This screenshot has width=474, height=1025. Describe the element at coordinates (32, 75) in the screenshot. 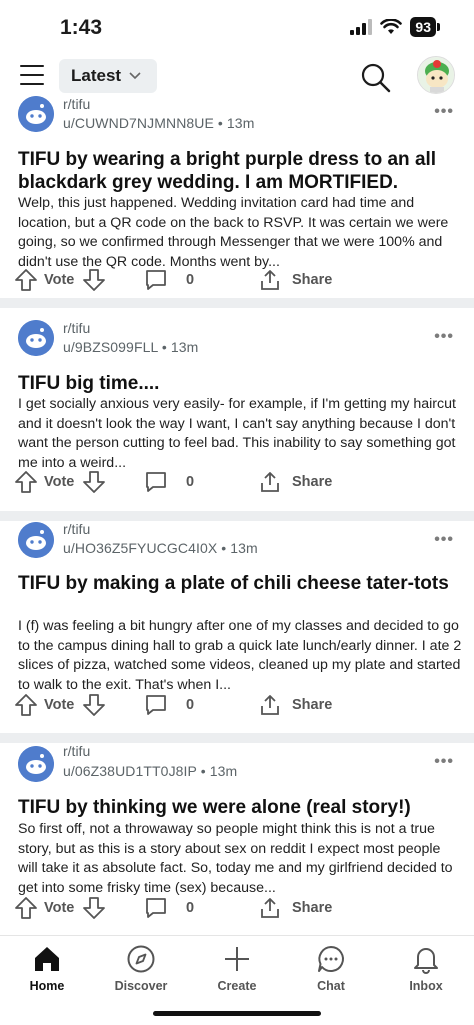

I see `menu-icon` at that location.